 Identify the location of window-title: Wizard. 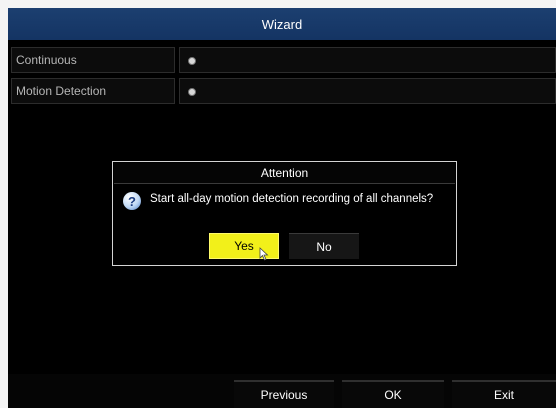
(282, 24).